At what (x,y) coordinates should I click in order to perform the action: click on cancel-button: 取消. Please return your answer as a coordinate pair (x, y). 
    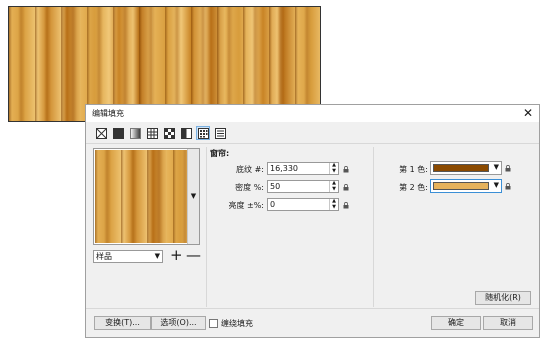
    Looking at the image, I should click on (508, 323).